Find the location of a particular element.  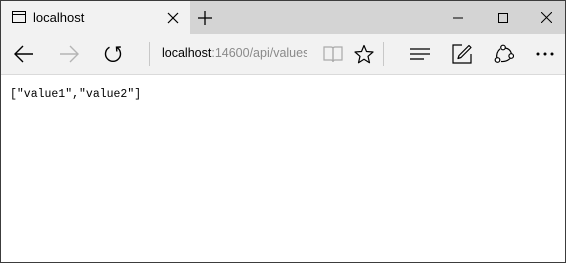

pen-icon is located at coordinates (462, 54).